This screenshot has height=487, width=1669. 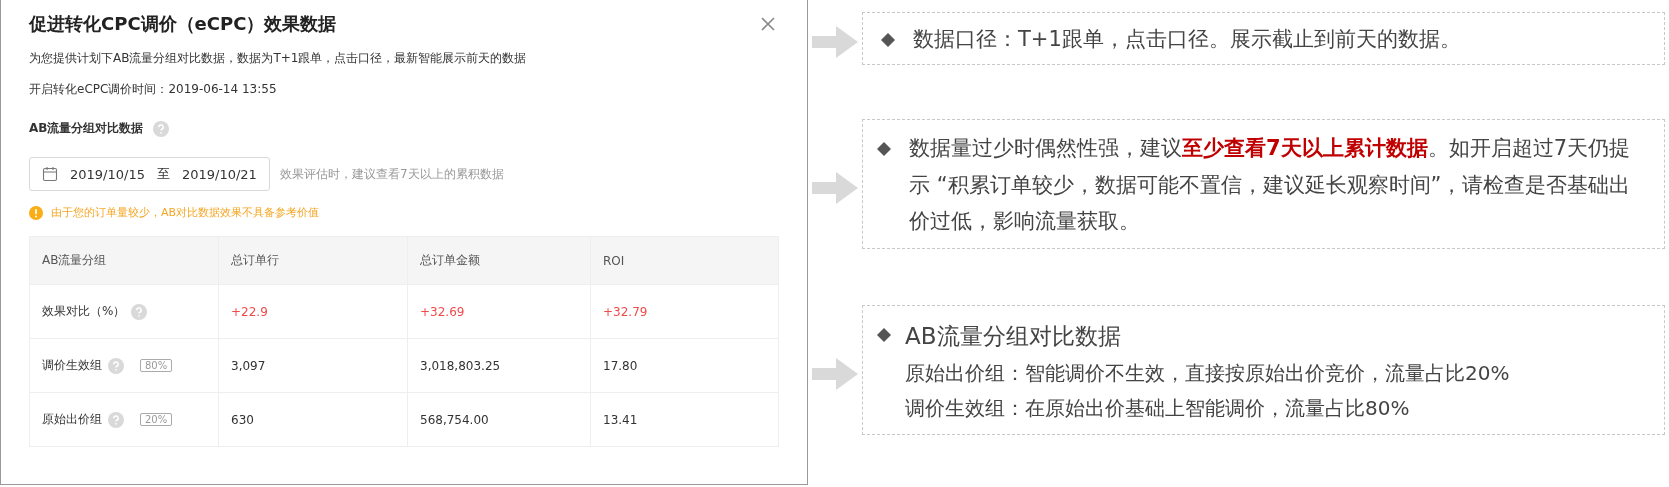 I want to click on table-cell: 13.41, so click(x=684, y=419).